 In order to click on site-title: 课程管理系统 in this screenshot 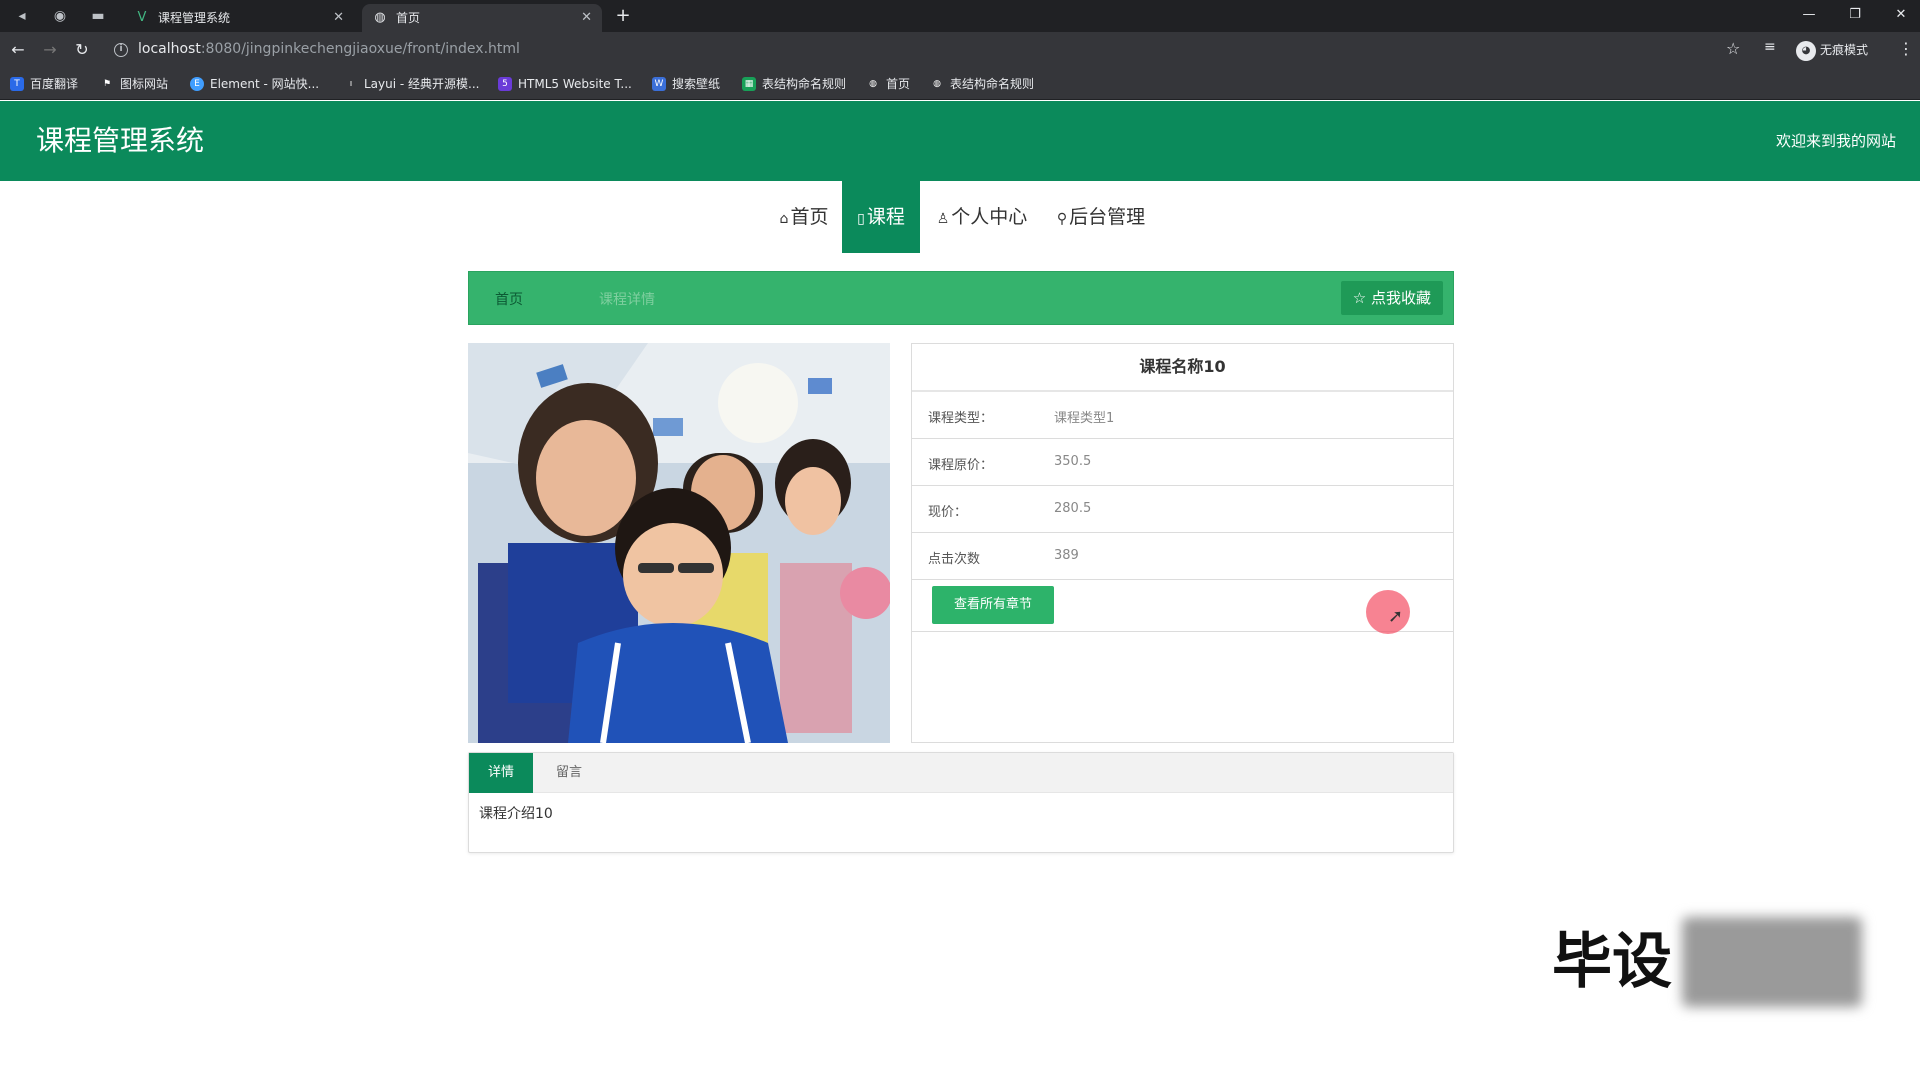, I will do `click(120, 140)`.